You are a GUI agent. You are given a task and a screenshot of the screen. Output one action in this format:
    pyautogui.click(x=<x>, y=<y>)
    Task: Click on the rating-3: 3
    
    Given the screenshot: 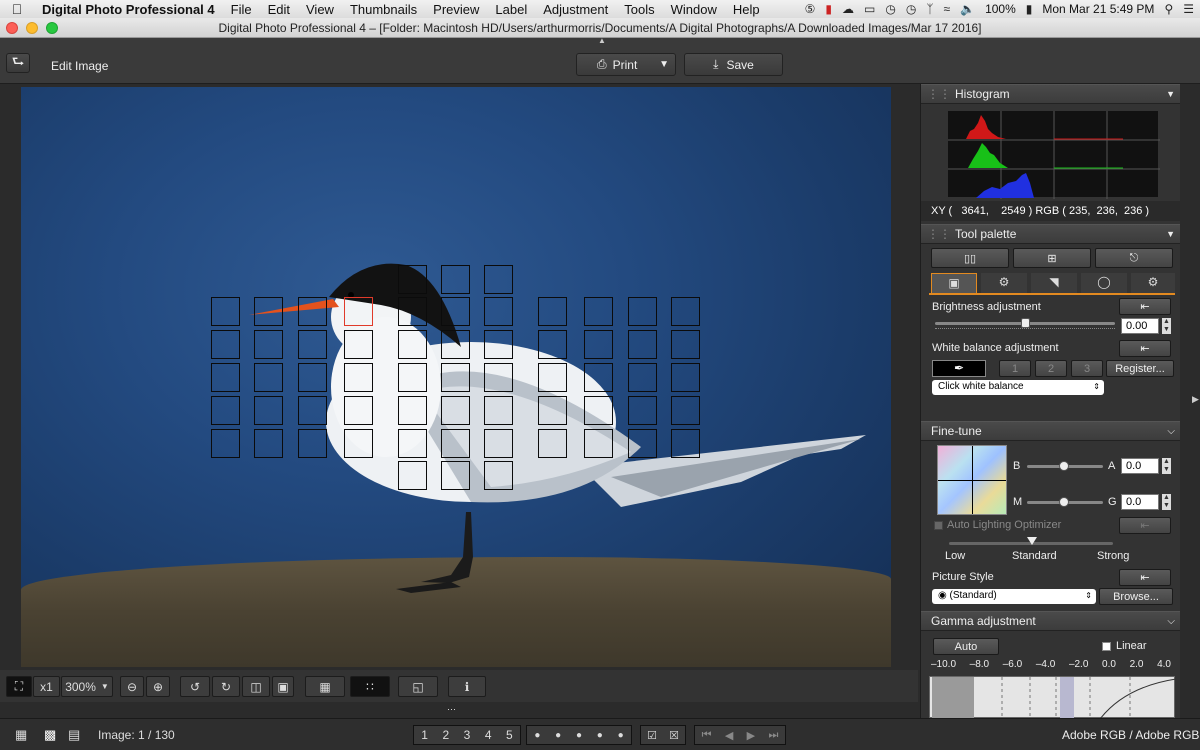 What is the action you would take?
    pyautogui.click(x=467, y=735)
    